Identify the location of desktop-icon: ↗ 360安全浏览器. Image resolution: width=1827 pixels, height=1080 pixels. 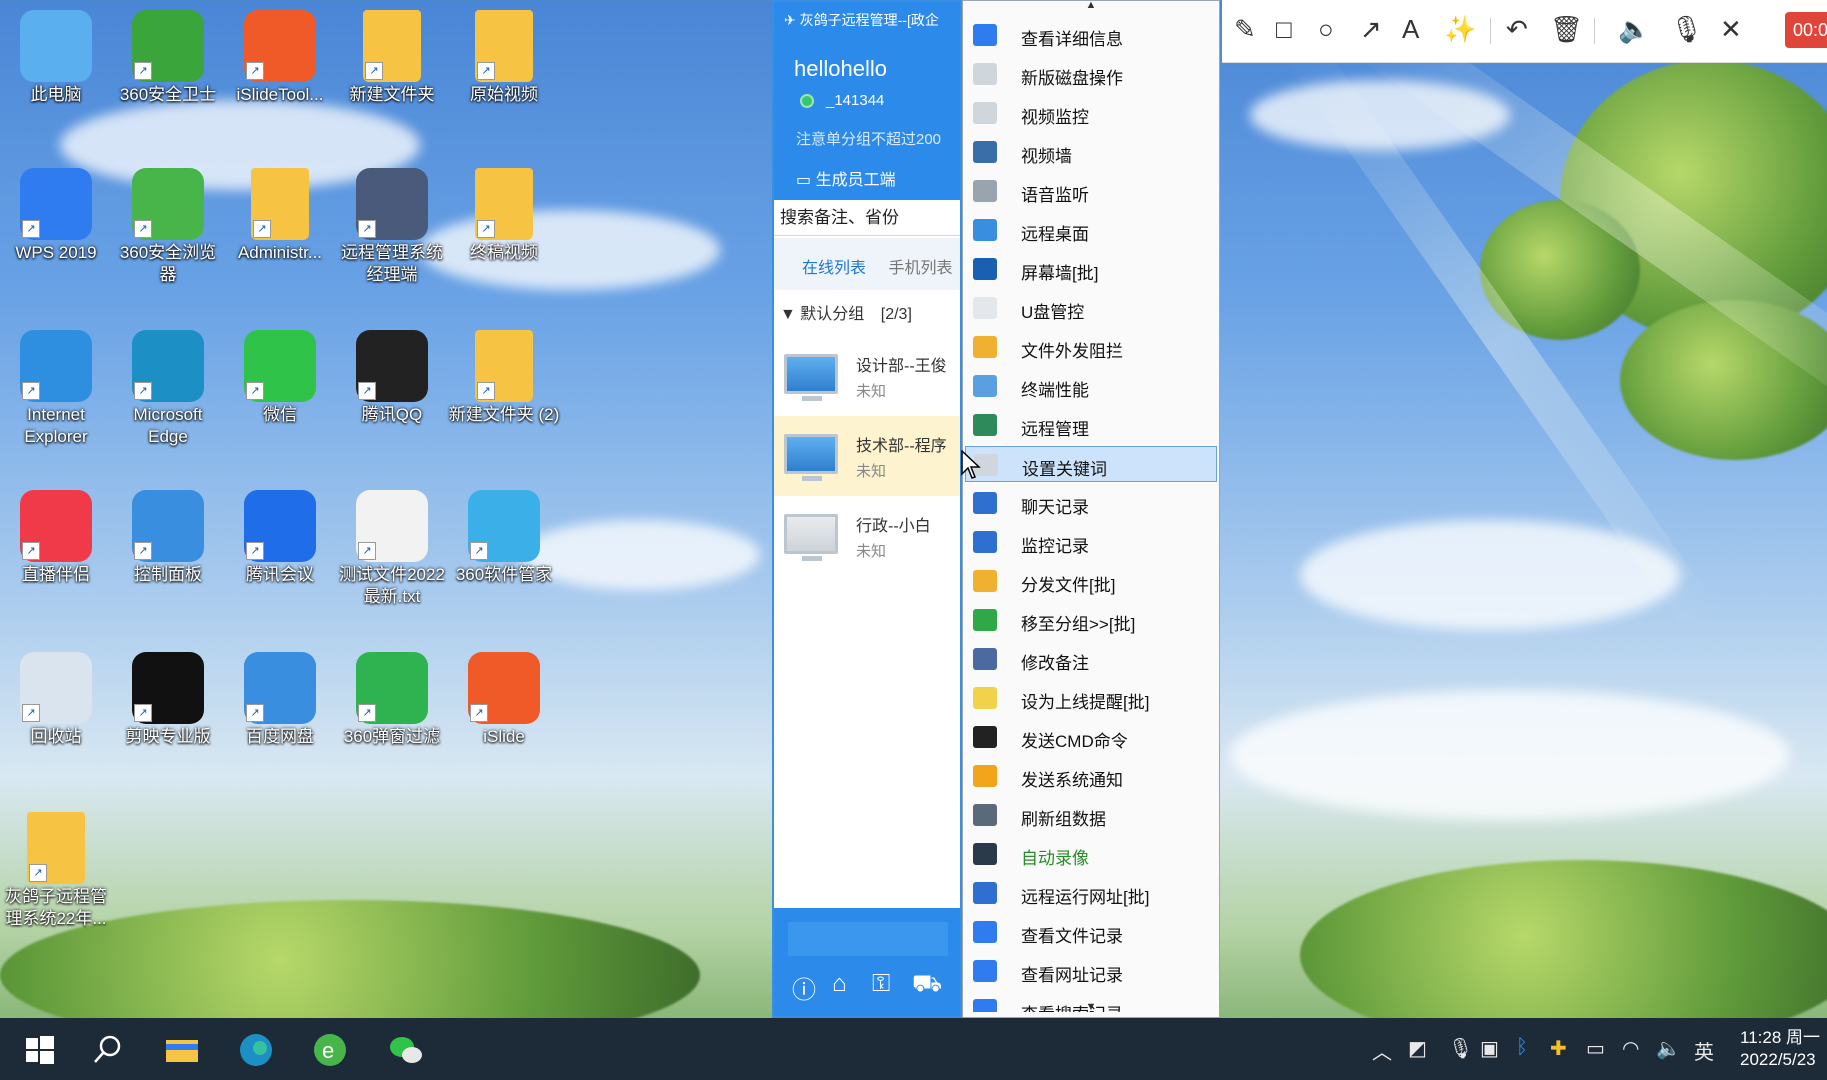
(168, 227).